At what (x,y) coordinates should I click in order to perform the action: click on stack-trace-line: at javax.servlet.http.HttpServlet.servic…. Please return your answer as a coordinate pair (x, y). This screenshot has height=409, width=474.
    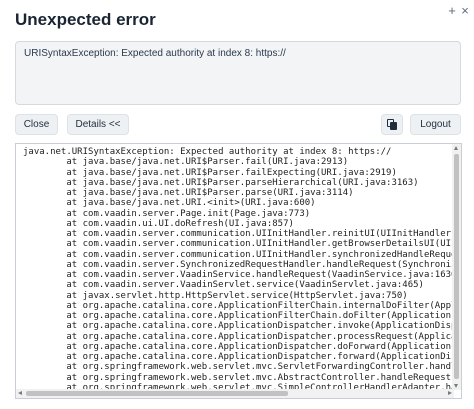
    Looking at the image, I should click on (215, 295).